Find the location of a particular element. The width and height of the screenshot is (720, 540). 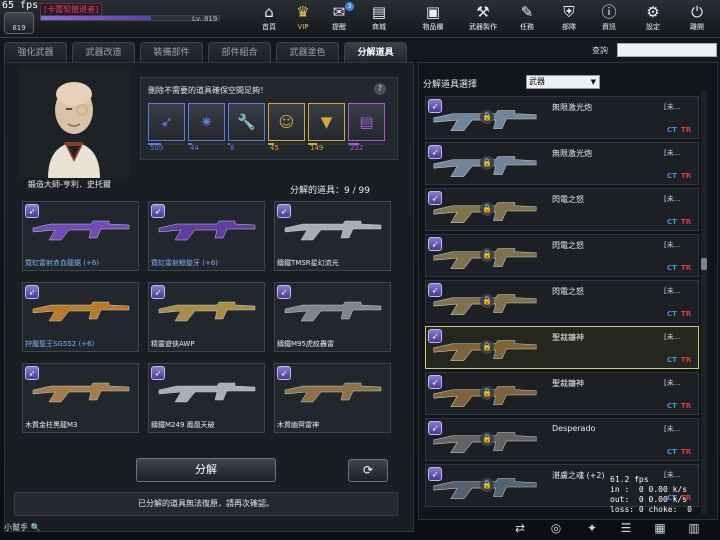

item-name: 鑄鐵TMSR星幻流光 is located at coordinates (308, 263).